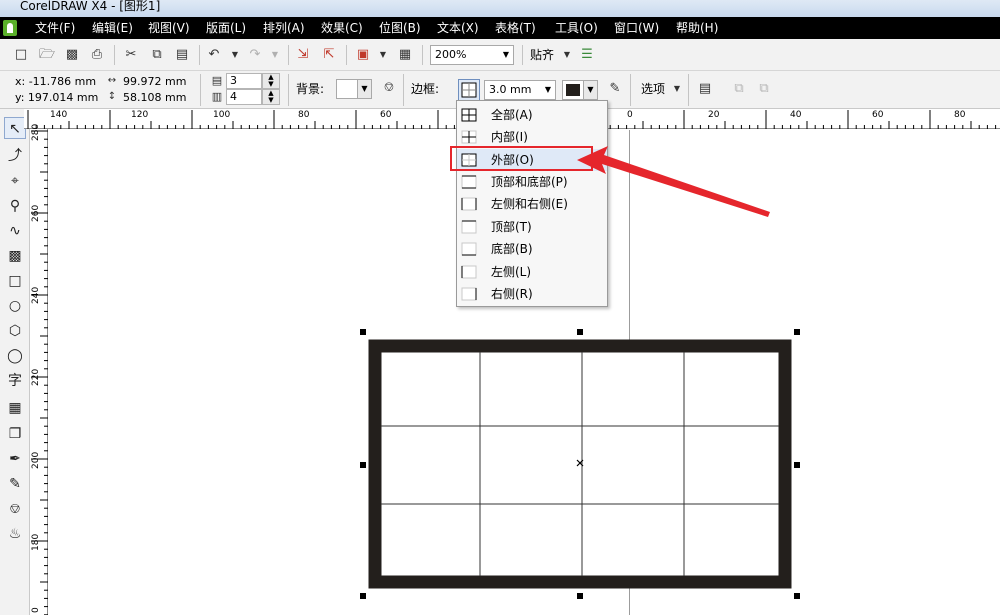 This screenshot has height=615, width=1000. Describe the element at coordinates (55, 28) in the screenshot. I see `menu-file: 文件(F)` at that location.